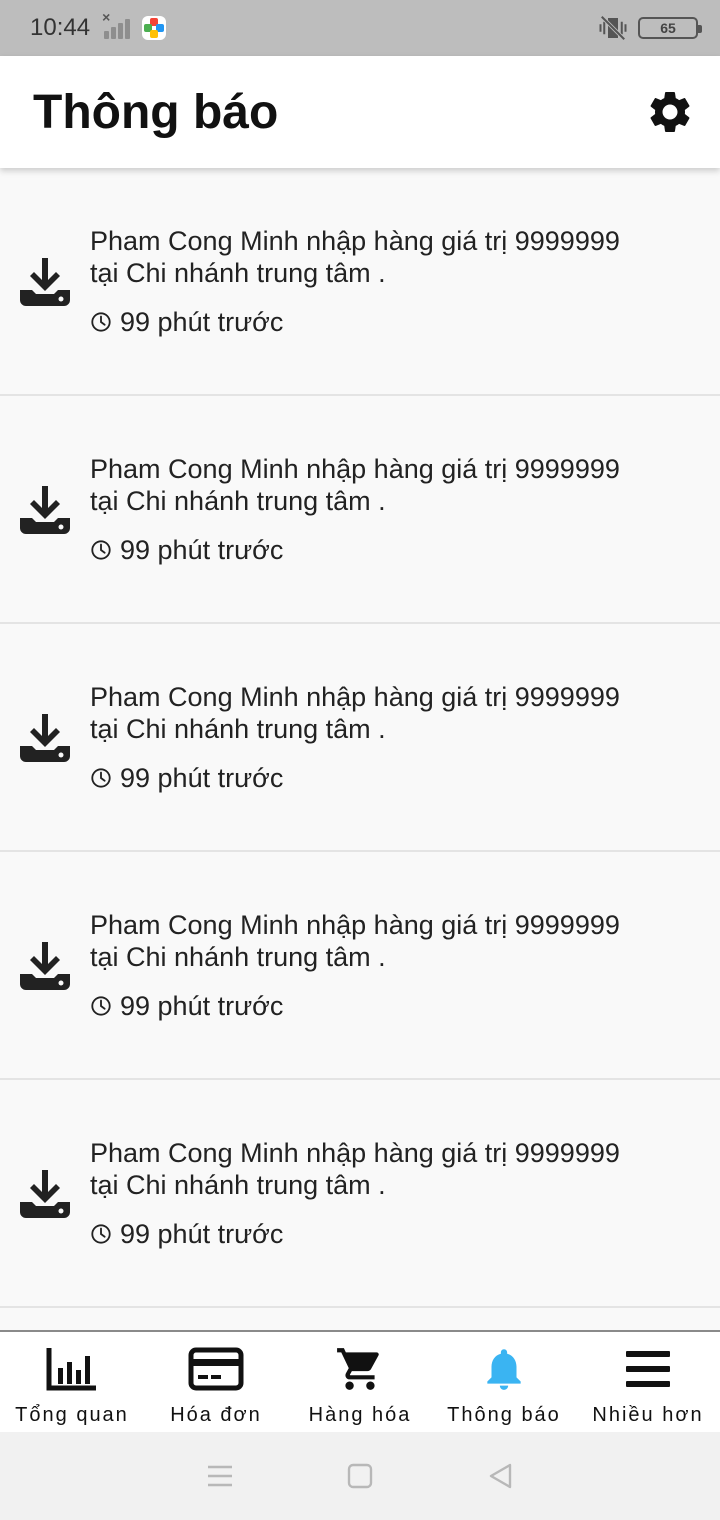  Describe the element at coordinates (156, 112) in the screenshot. I see `page-title: Thông báo` at that location.